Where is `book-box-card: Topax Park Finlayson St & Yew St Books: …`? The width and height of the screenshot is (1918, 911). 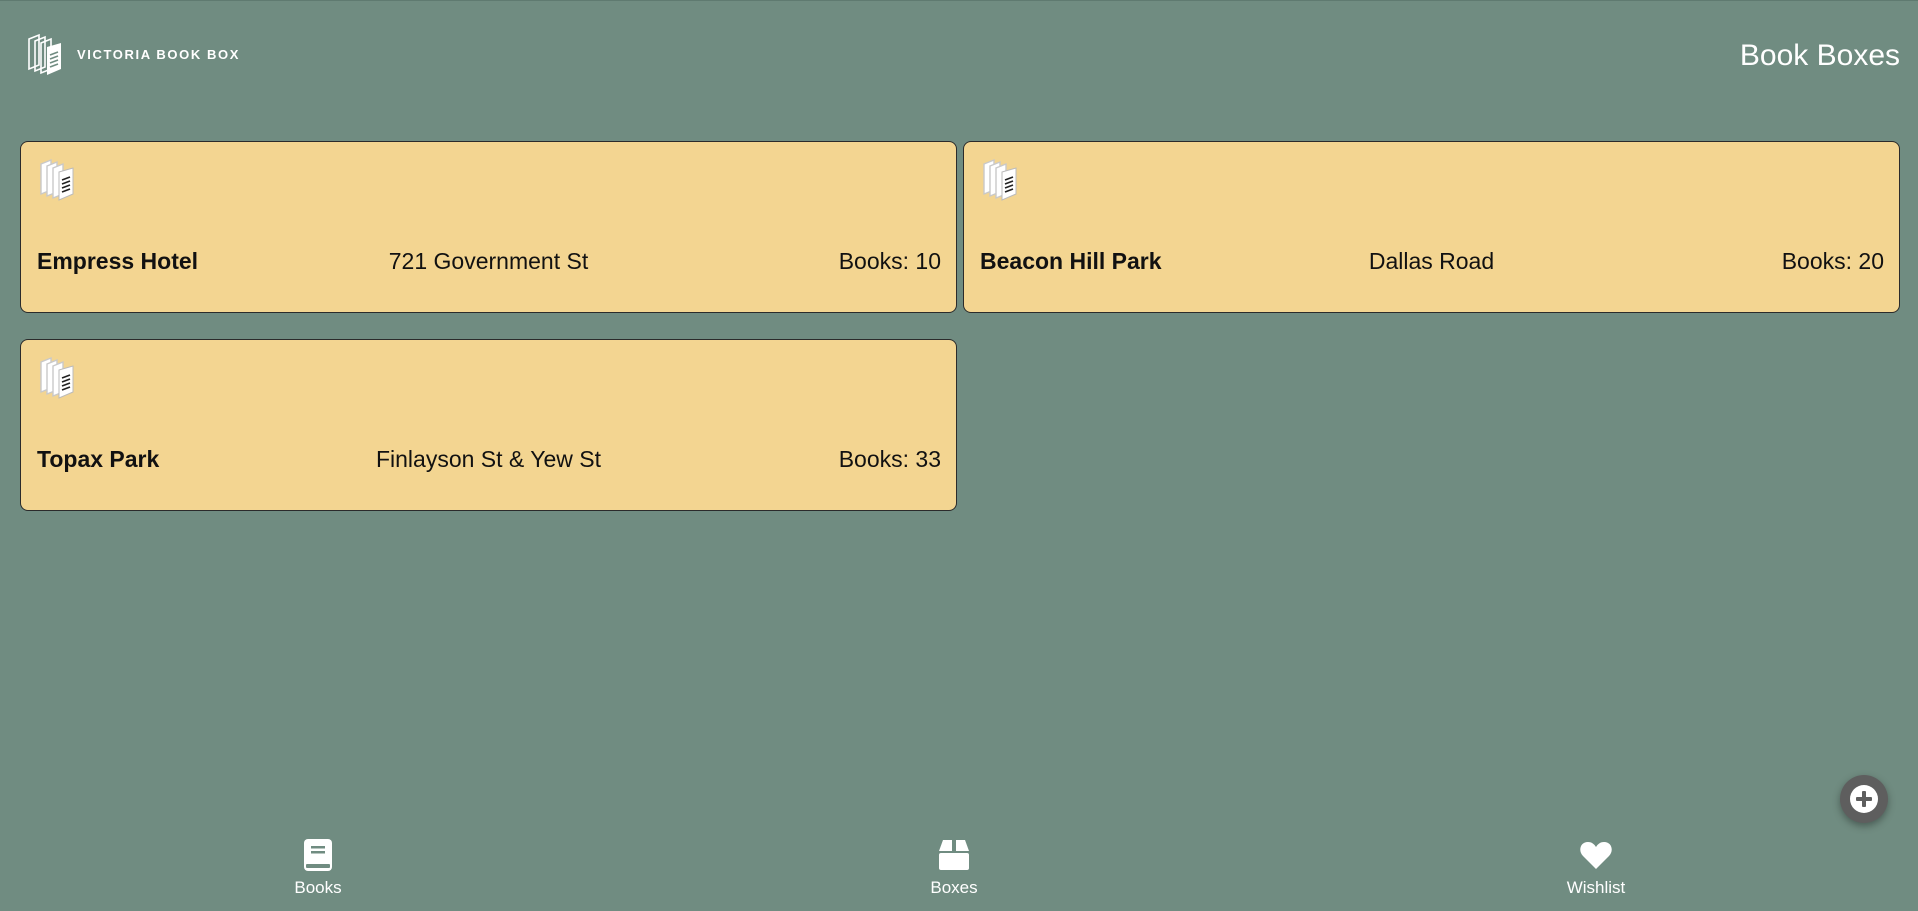 book-box-card: Topax Park Finlayson St & Yew St Books: … is located at coordinates (488, 425).